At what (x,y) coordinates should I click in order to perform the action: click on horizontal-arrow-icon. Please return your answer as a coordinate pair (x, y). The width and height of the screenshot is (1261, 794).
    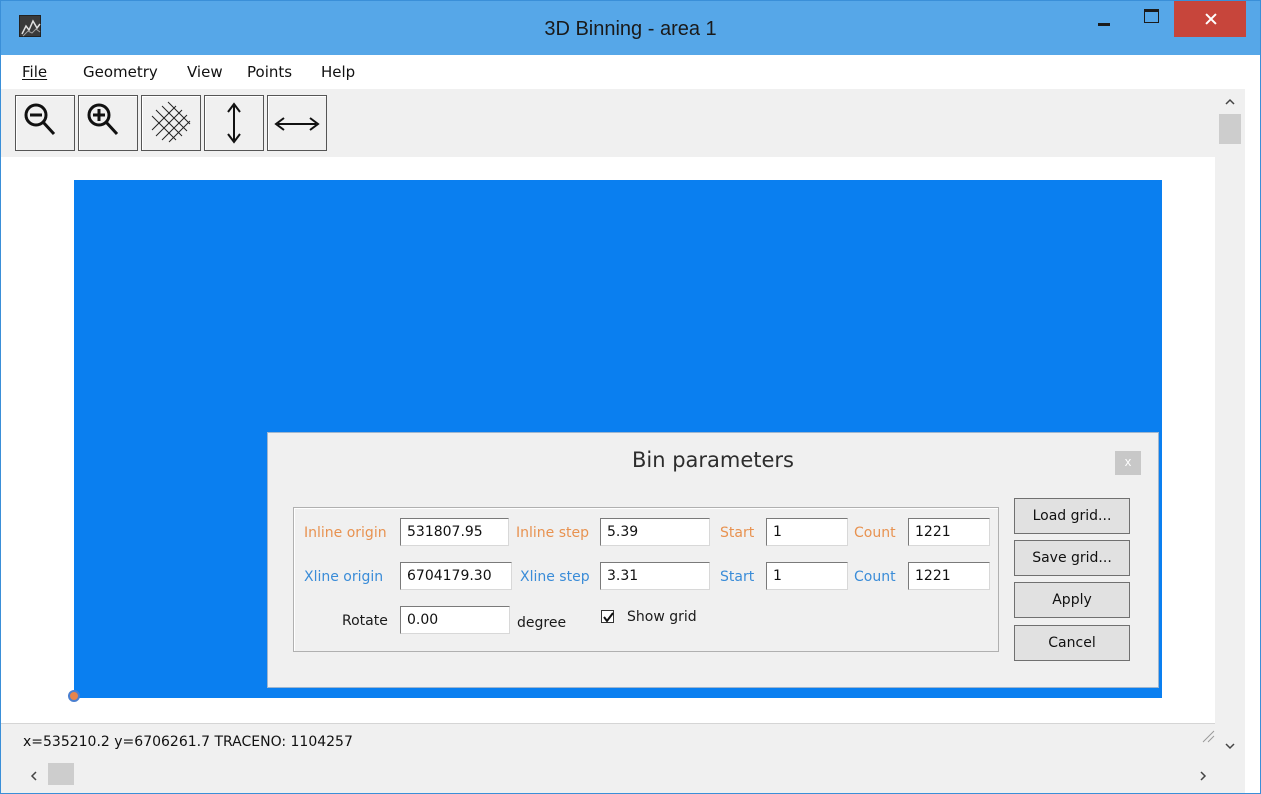
    Looking at the image, I should click on (297, 124).